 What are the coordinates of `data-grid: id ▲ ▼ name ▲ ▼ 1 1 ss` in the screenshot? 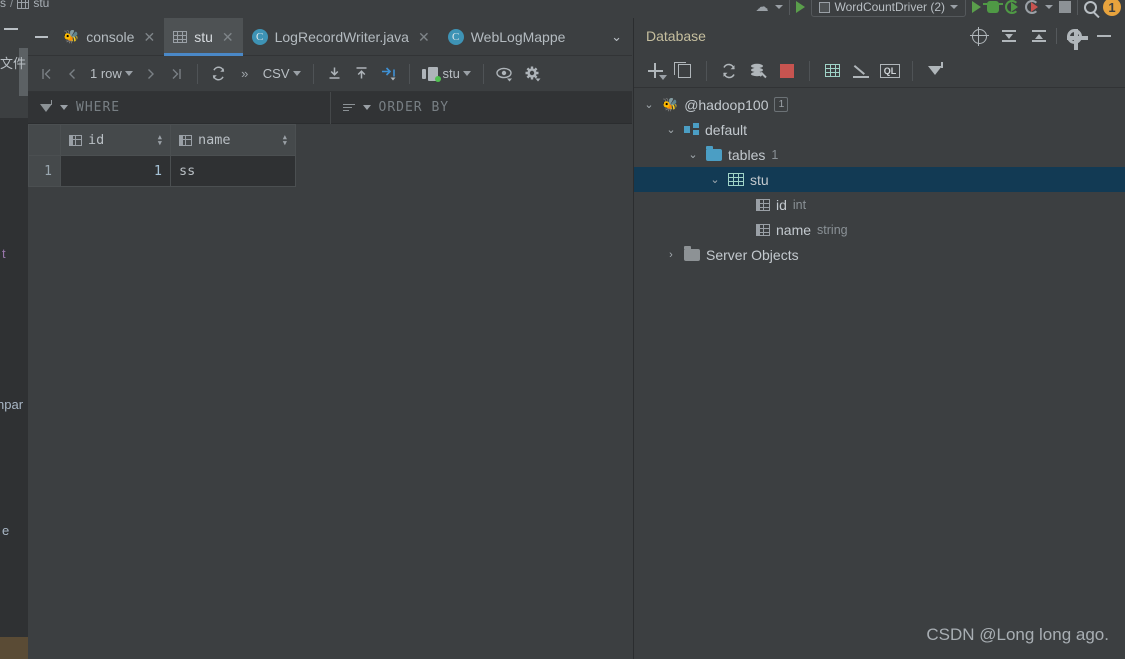 It's located at (330, 155).